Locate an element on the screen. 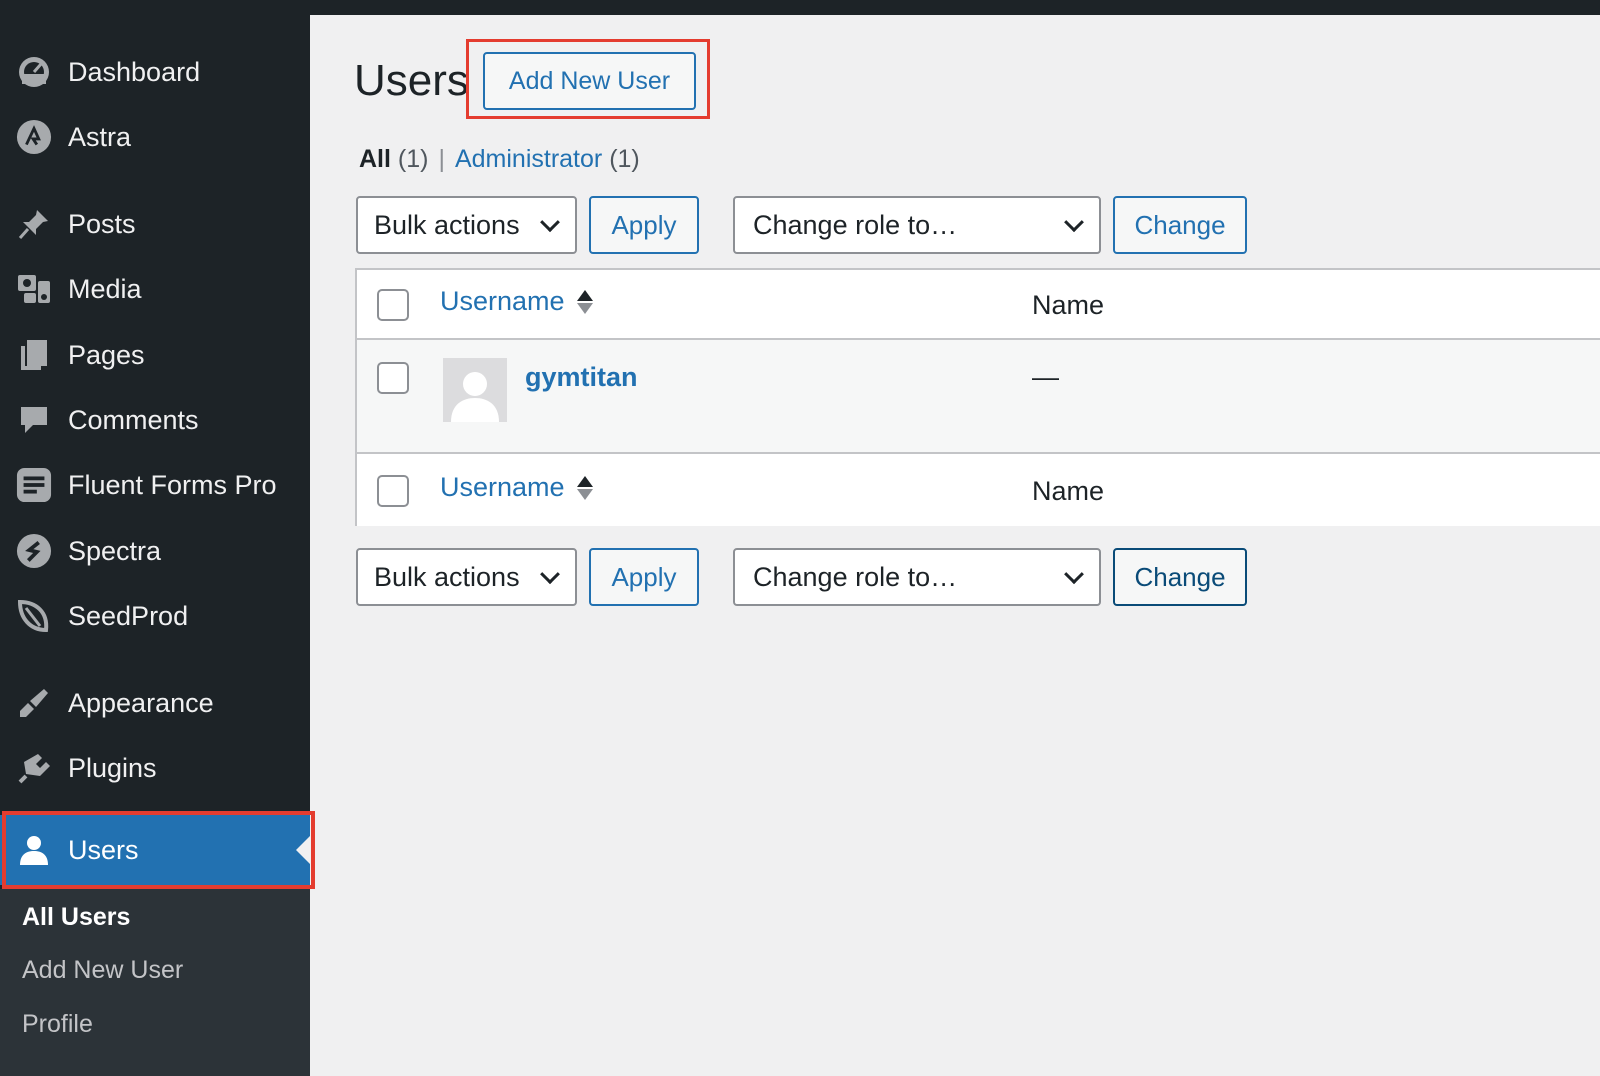 The height and width of the screenshot is (1076, 1600). change-button-top: Change is located at coordinates (1180, 225).